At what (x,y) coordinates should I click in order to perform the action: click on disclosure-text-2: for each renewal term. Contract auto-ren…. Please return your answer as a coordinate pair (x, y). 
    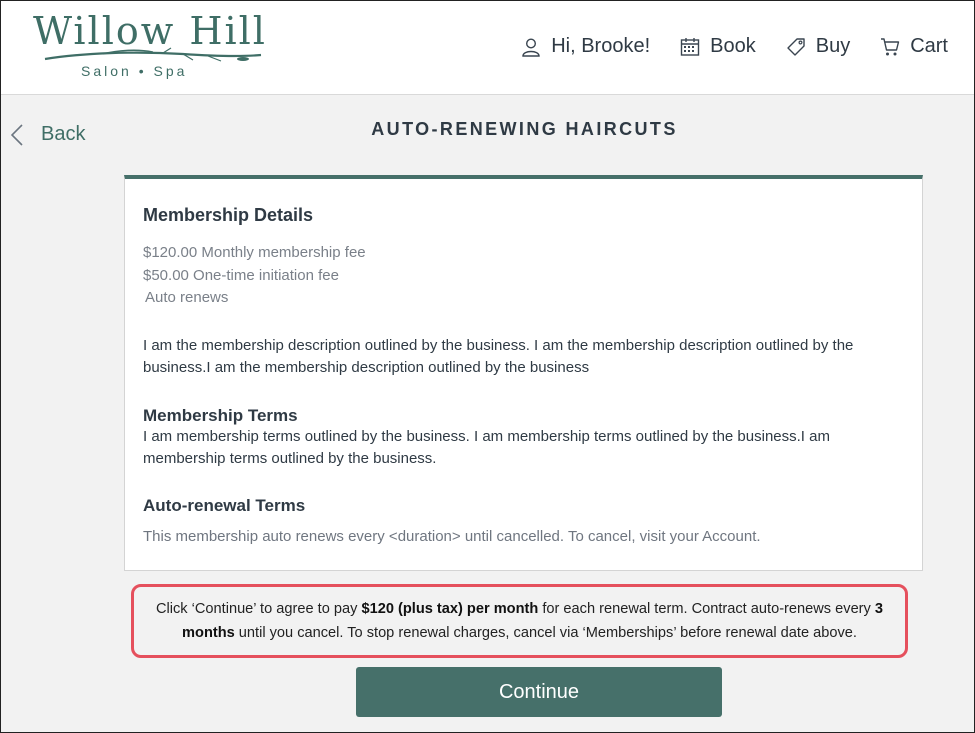
    Looking at the image, I should click on (706, 609).